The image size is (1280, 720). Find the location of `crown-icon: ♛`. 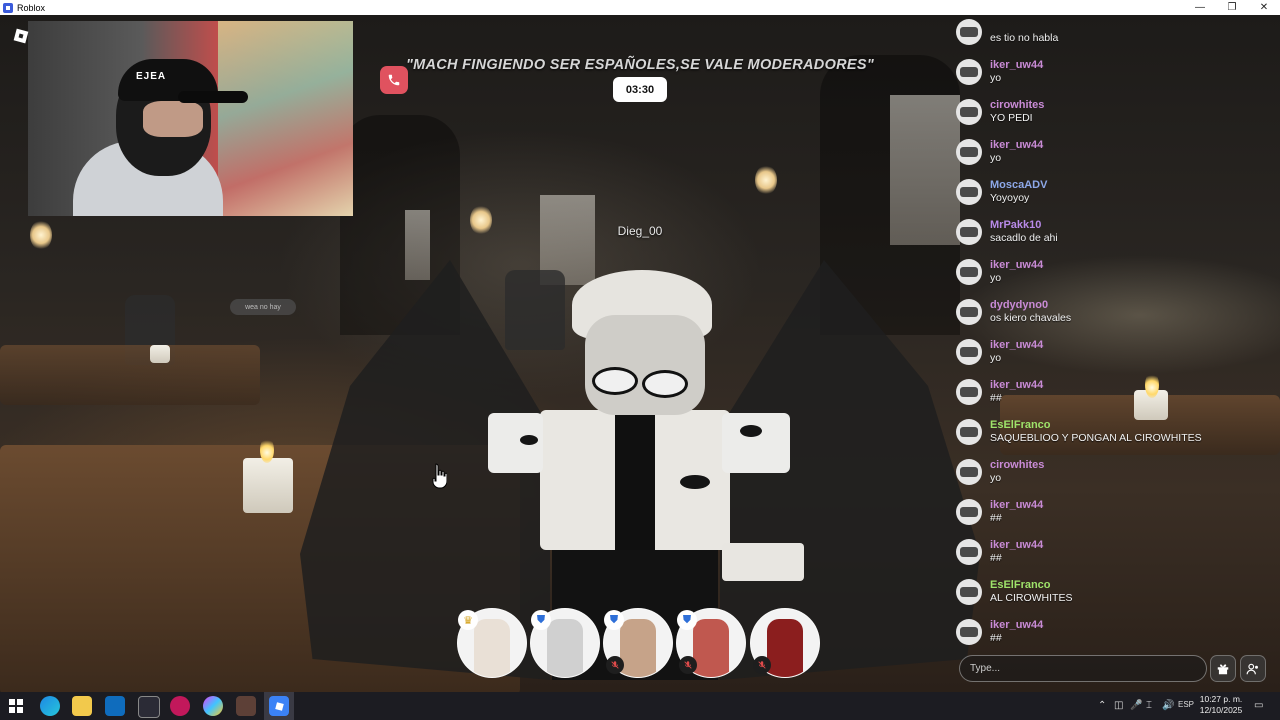

crown-icon: ♛ is located at coordinates (468, 620).